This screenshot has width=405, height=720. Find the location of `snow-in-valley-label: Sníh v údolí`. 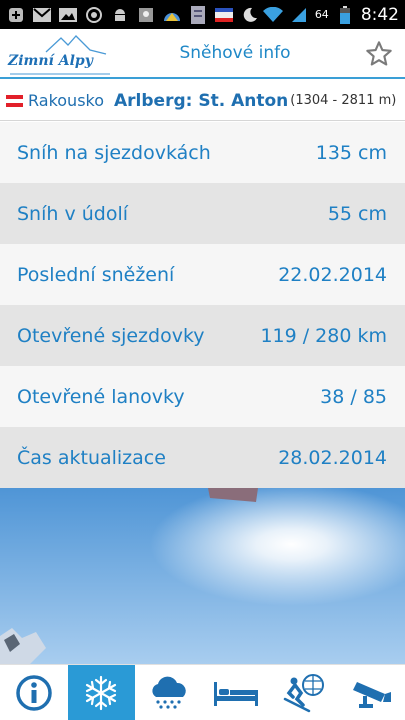

snow-in-valley-label: Sníh v údolí is located at coordinates (73, 213).